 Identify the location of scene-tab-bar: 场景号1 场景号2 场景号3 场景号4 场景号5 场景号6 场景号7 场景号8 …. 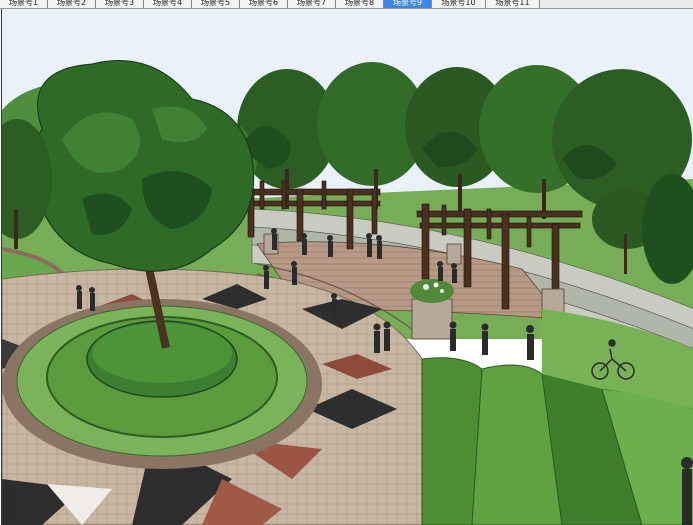
(346, 4).